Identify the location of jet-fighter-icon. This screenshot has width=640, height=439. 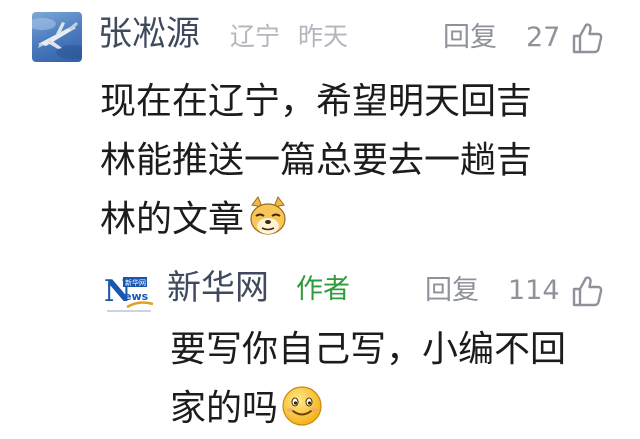
(57, 38).